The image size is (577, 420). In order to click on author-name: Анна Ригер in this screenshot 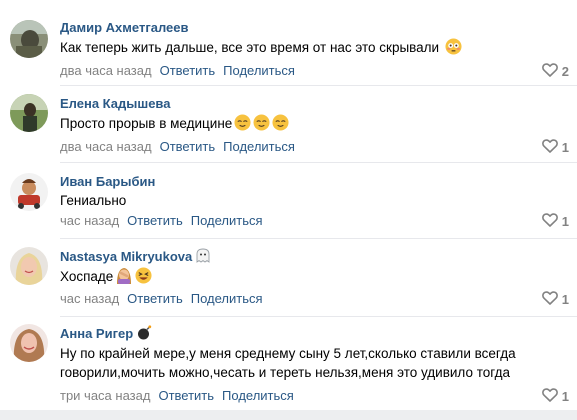, I will do `click(106, 334)`.